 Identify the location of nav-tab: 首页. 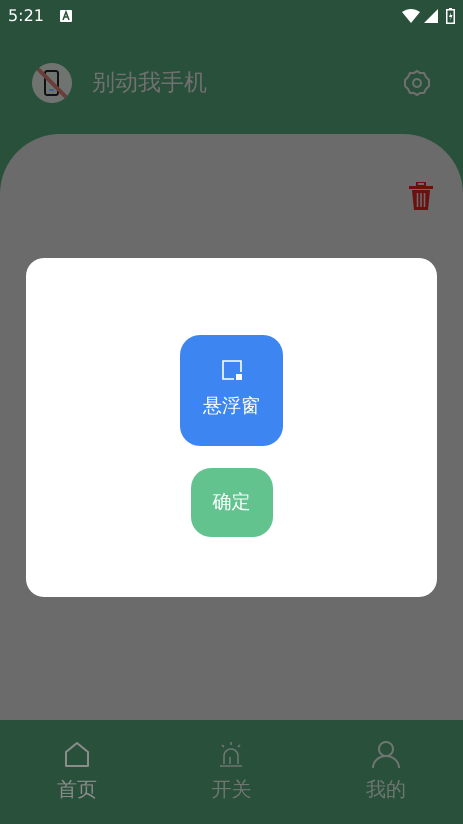
(77, 772).